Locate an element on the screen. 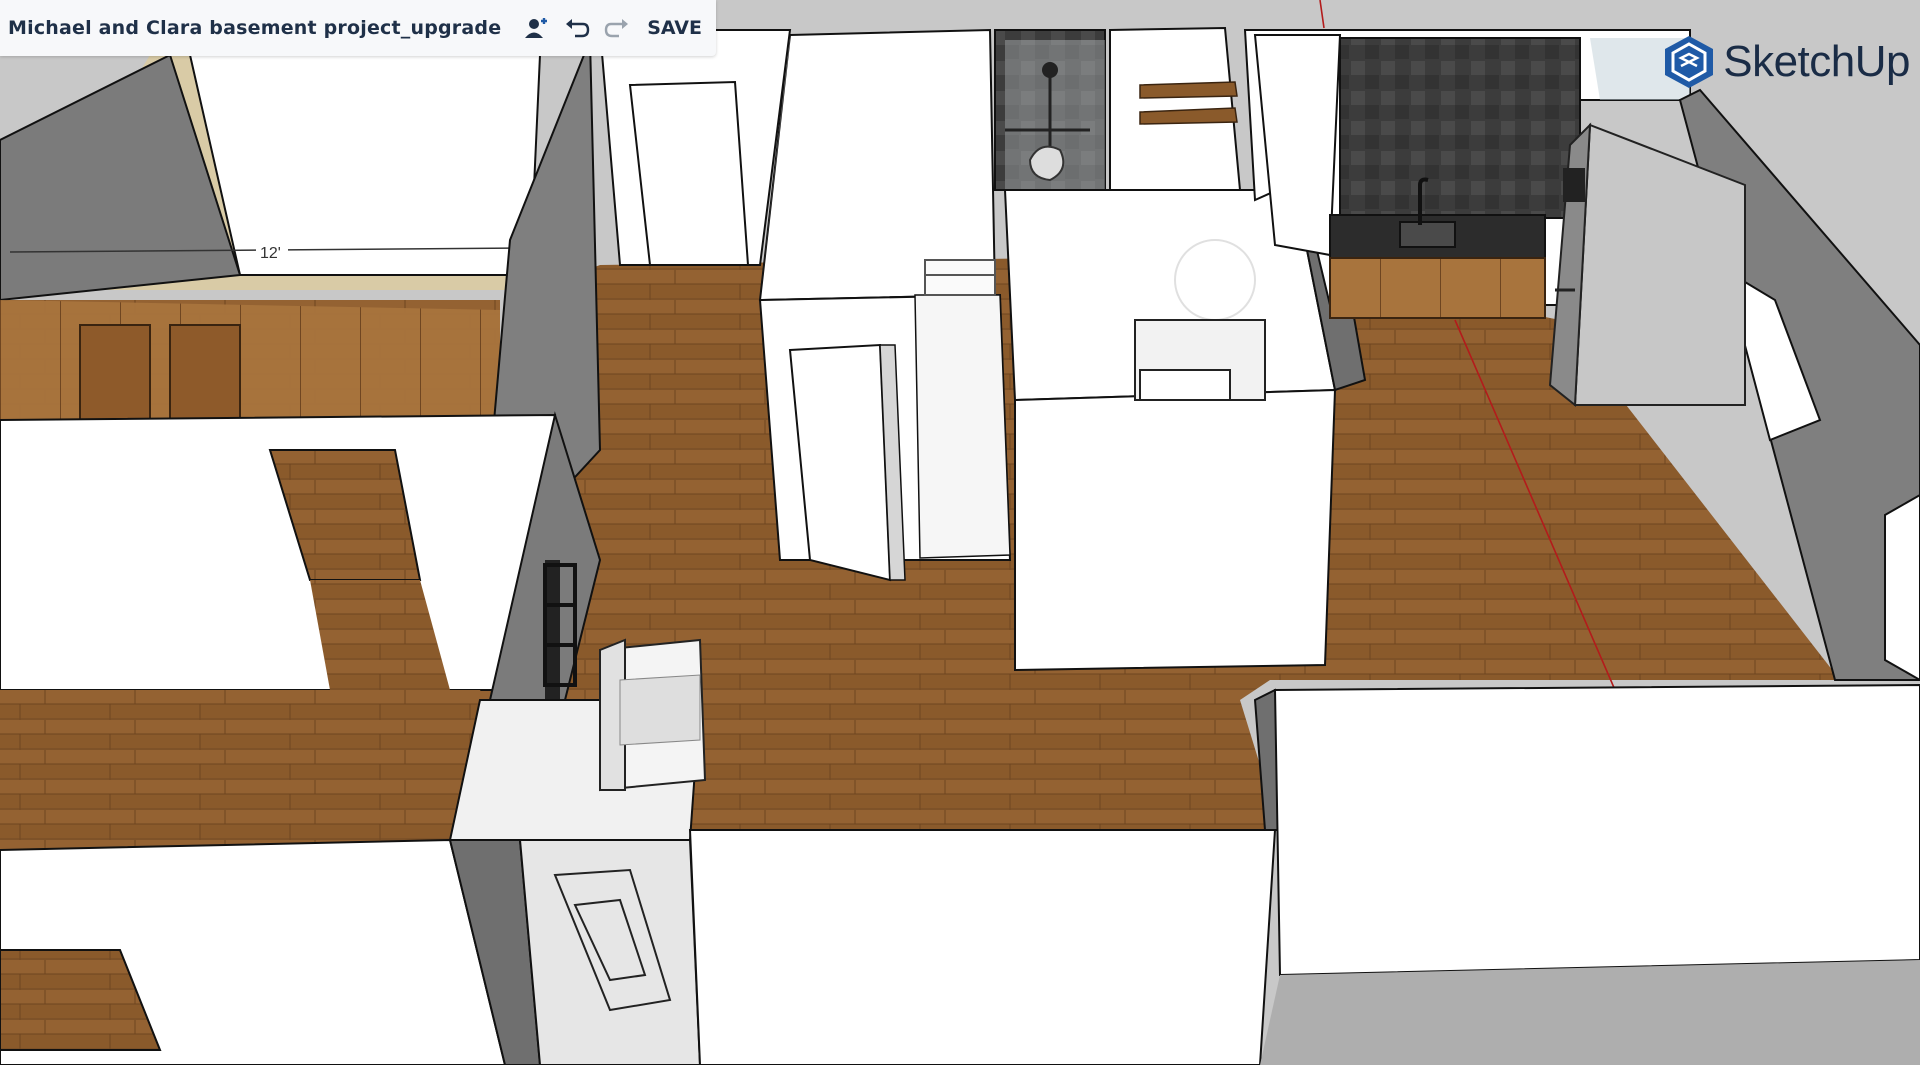  redo-button is located at coordinates (617, 28).